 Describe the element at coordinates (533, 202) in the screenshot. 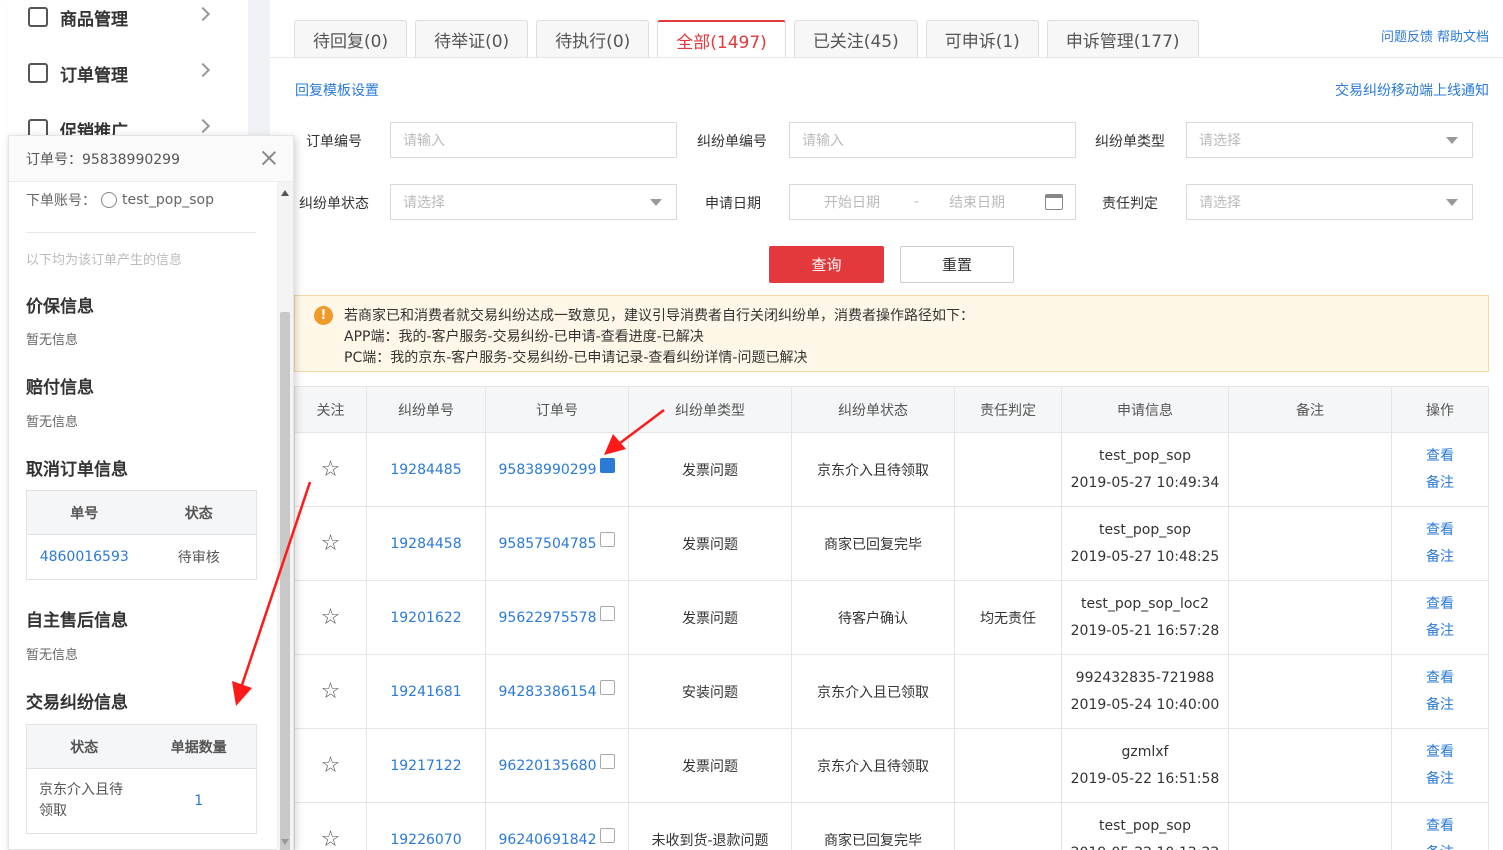

I see `dispute-status-select: 请选择` at that location.